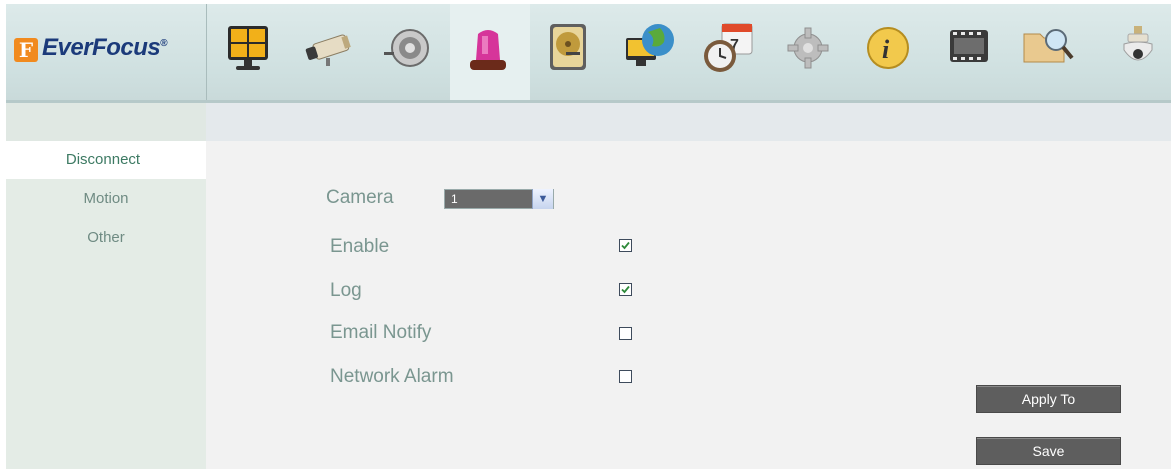 The height and width of the screenshot is (469, 1171). What do you see at coordinates (106, 238) in the screenshot?
I see `sidebar-item-other: Other` at bounding box center [106, 238].